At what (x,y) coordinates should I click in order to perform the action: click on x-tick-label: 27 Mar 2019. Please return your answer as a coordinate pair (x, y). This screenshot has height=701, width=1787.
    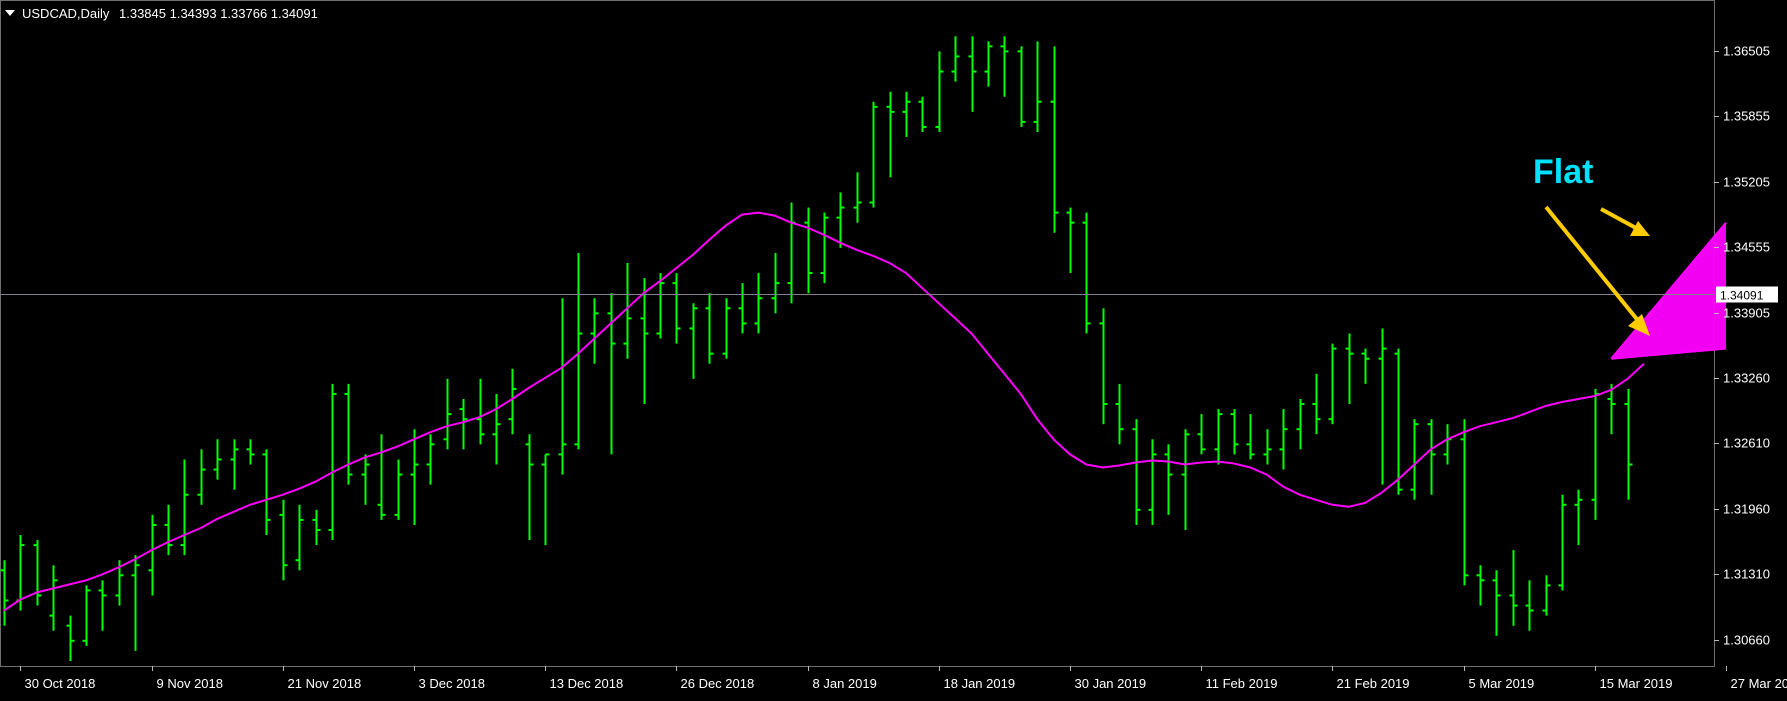
    Looking at the image, I should click on (1759, 683).